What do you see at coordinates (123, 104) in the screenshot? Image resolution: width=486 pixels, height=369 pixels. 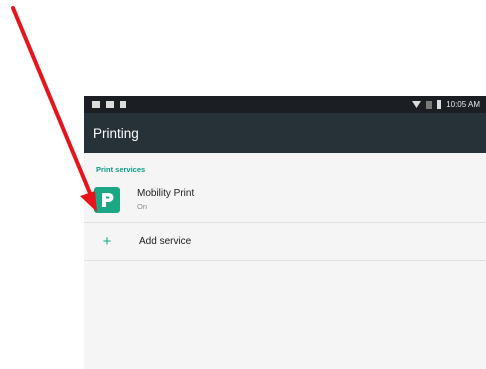 I see `flag-icon` at bounding box center [123, 104].